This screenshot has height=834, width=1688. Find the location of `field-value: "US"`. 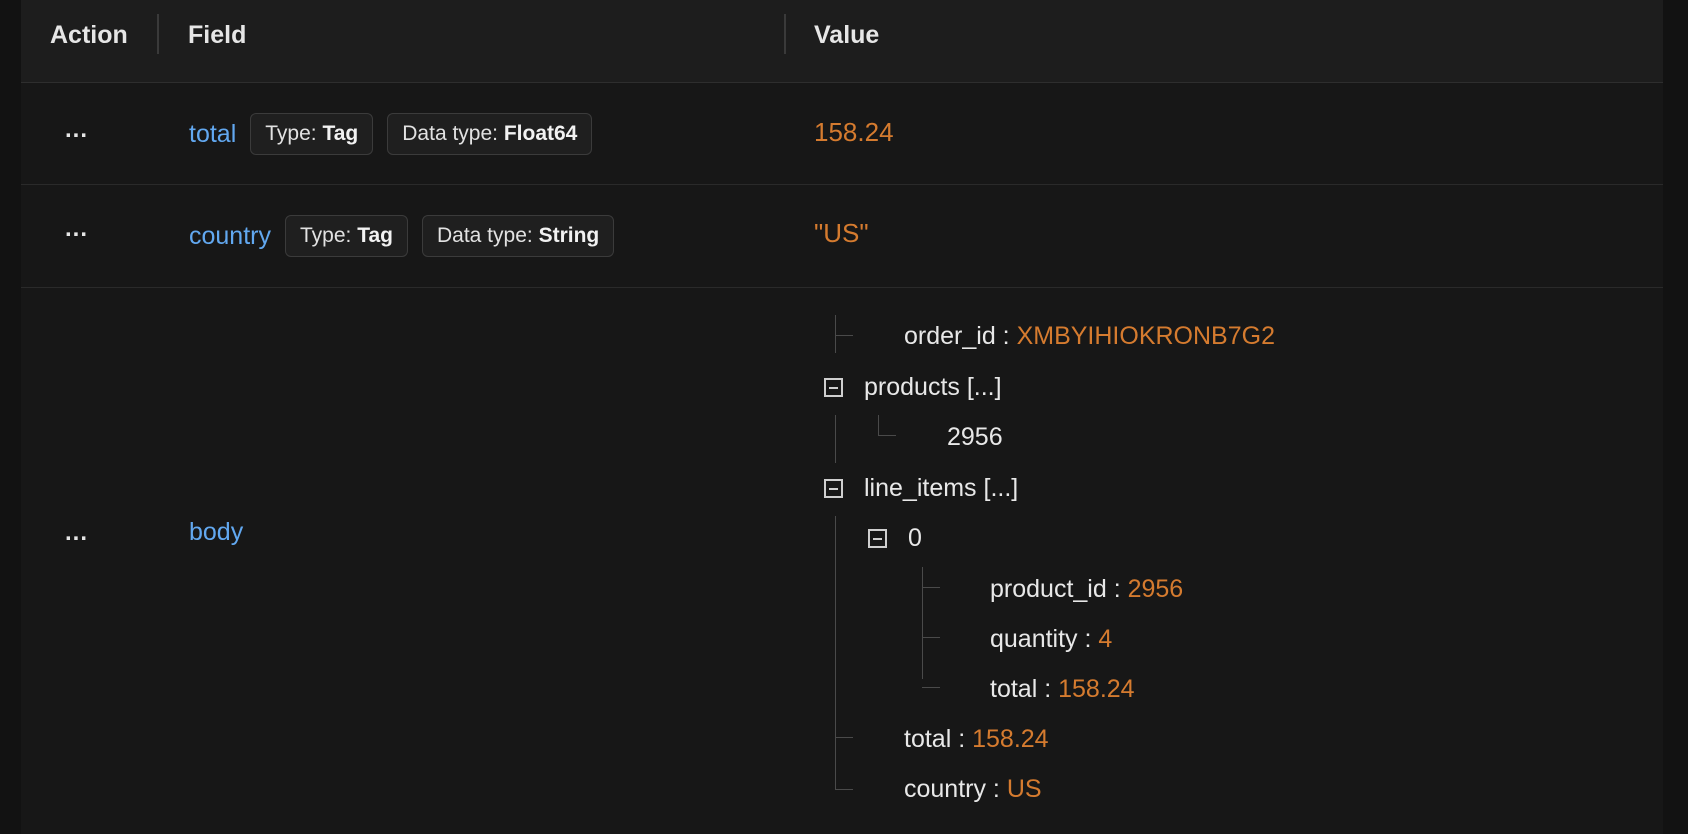

field-value: "US" is located at coordinates (841, 233).